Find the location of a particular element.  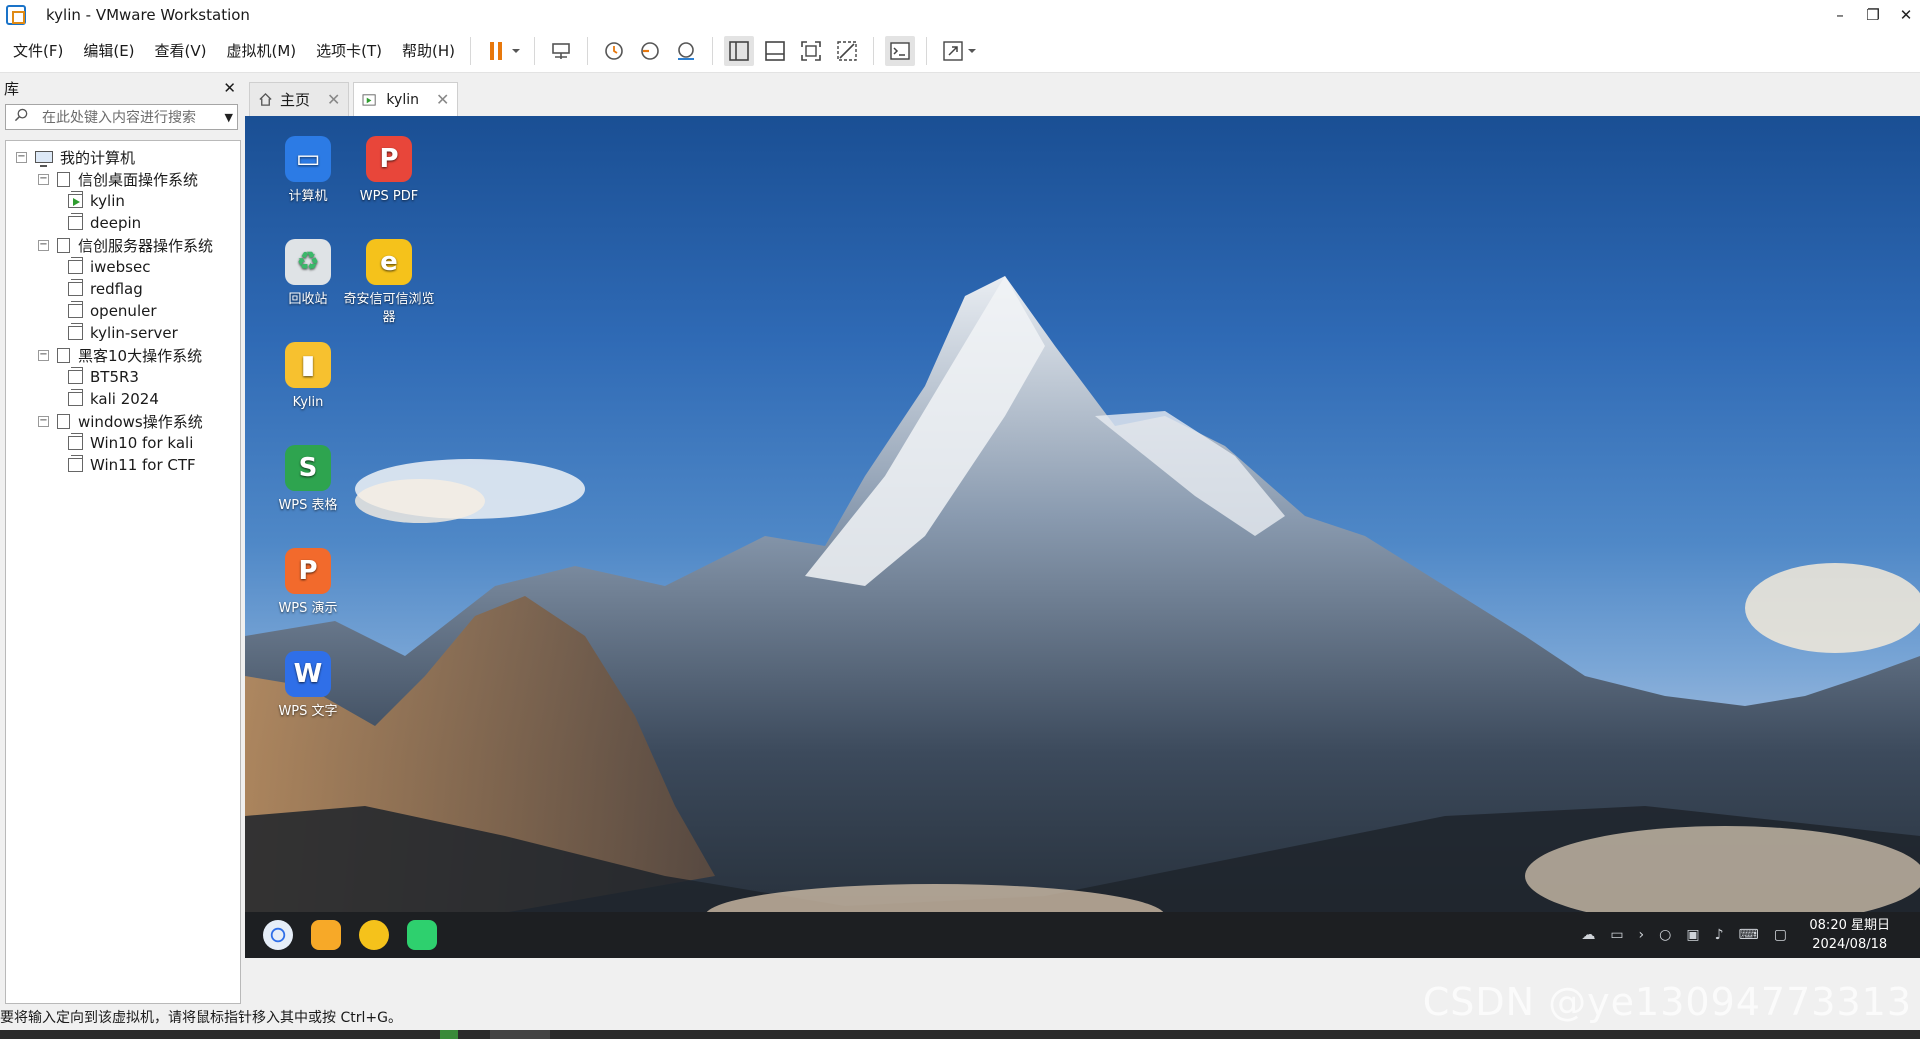

clipboard-icon: ▭ is located at coordinates (1616, 935).